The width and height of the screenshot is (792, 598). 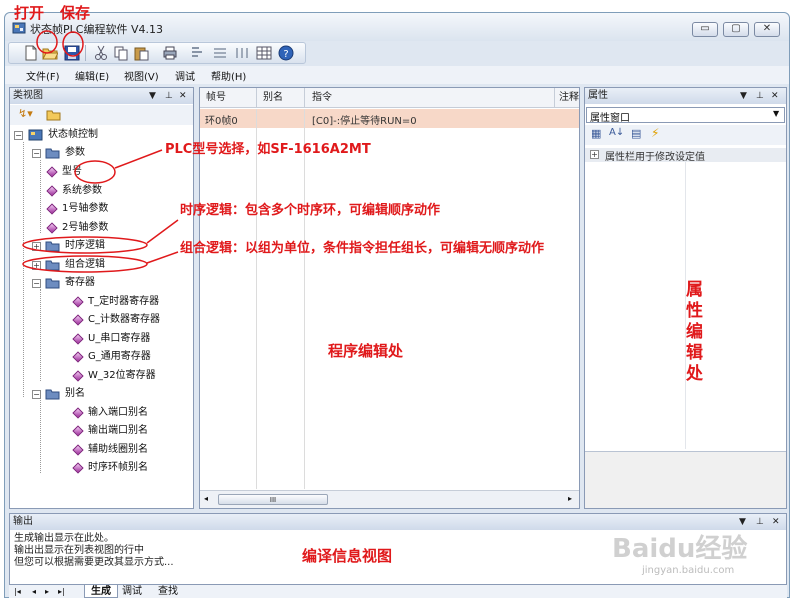 I want to click on annotation-pointer-timing, so click(x=162, y=231).